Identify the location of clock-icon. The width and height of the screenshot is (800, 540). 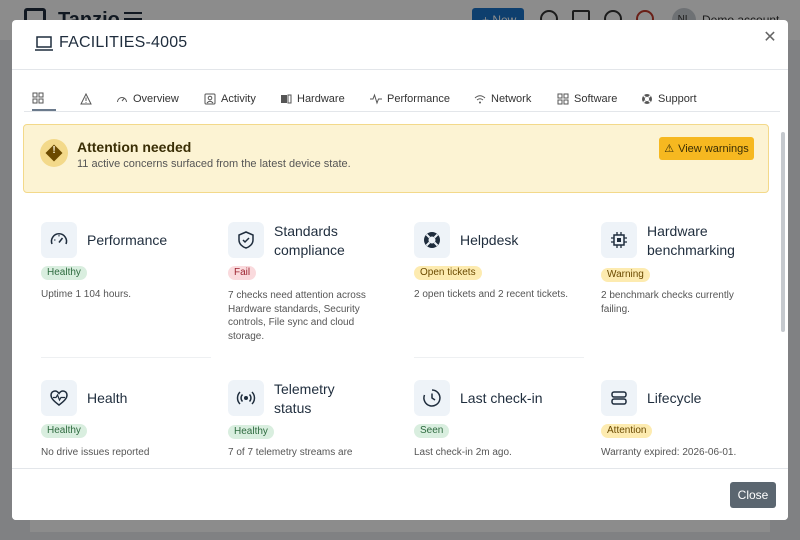
(432, 398).